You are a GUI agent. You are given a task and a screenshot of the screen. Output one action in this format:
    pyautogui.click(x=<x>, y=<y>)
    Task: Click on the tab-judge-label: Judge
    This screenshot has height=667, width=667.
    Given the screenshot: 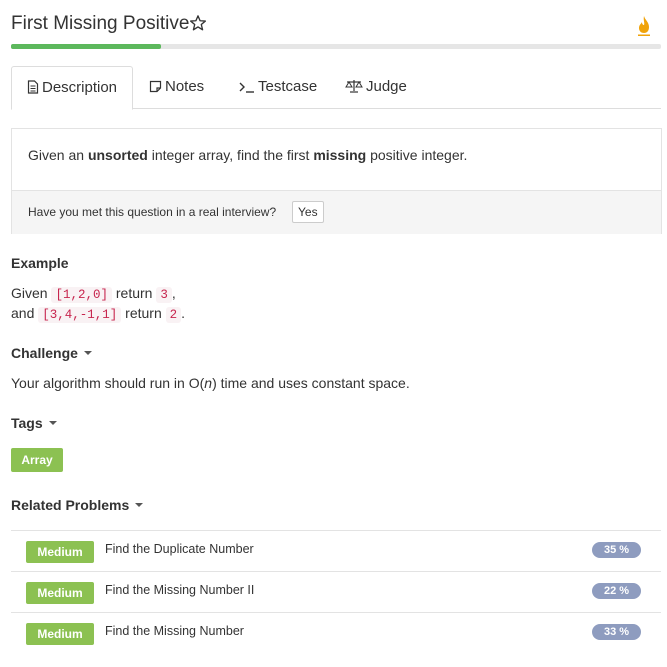 What is the action you would take?
    pyautogui.click(x=386, y=86)
    